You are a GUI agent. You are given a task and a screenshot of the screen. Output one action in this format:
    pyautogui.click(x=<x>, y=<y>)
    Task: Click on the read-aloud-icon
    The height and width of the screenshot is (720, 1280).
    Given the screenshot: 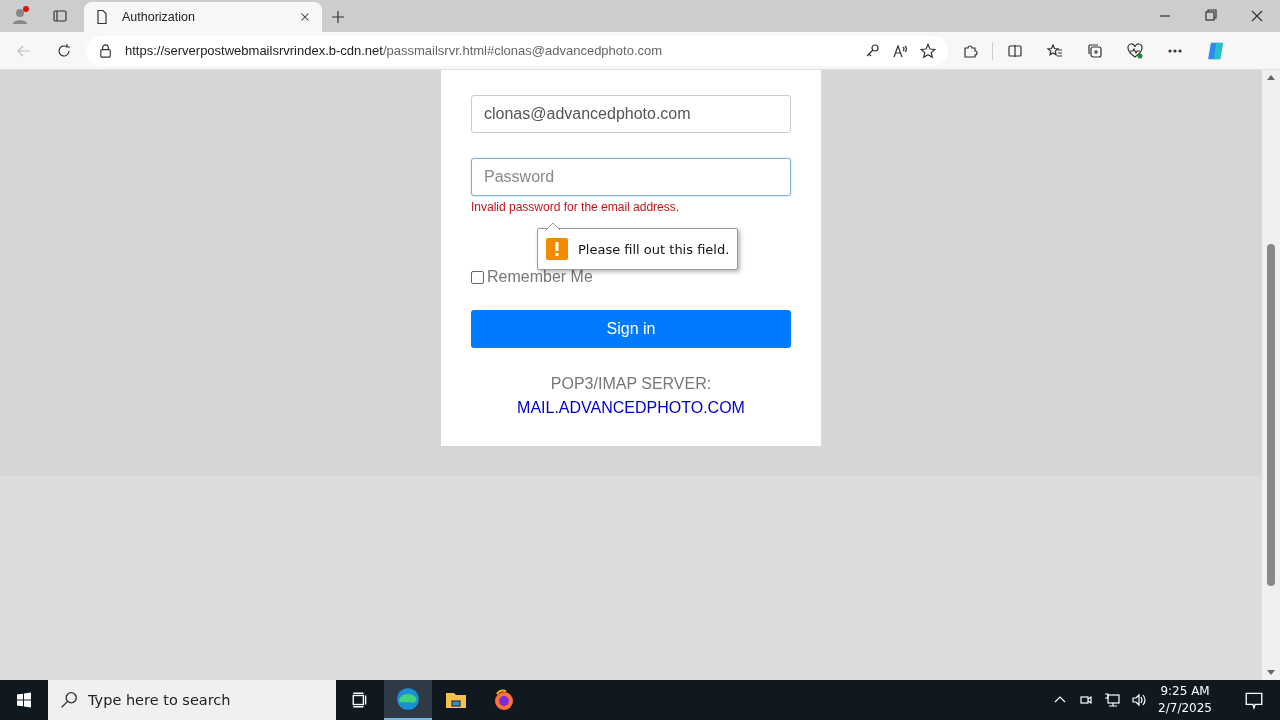 What is the action you would take?
    pyautogui.click(x=900, y=50)
    